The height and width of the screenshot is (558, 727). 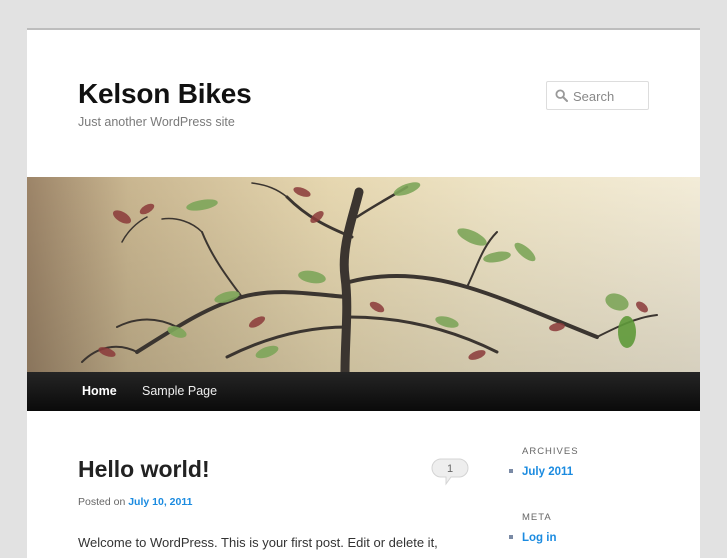 I want to click on archive-list-item: July 2011, so click(x=541, y=472).